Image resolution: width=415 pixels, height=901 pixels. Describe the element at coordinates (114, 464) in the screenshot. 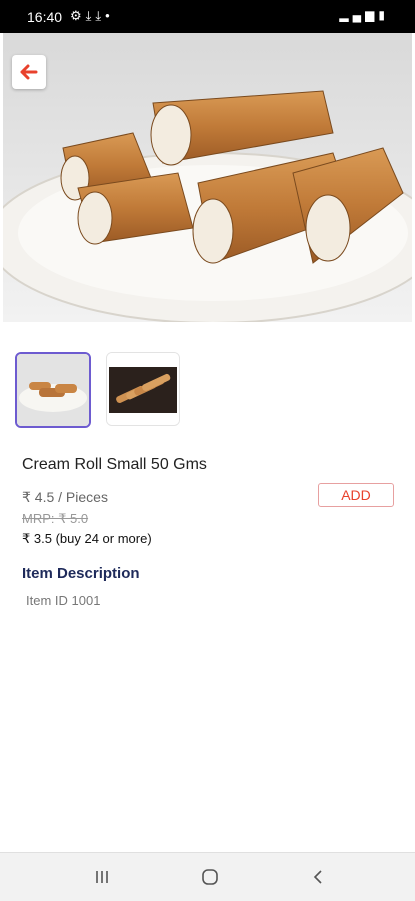

I see `product-title: Cream Roll Small 50 Gms` at that location.